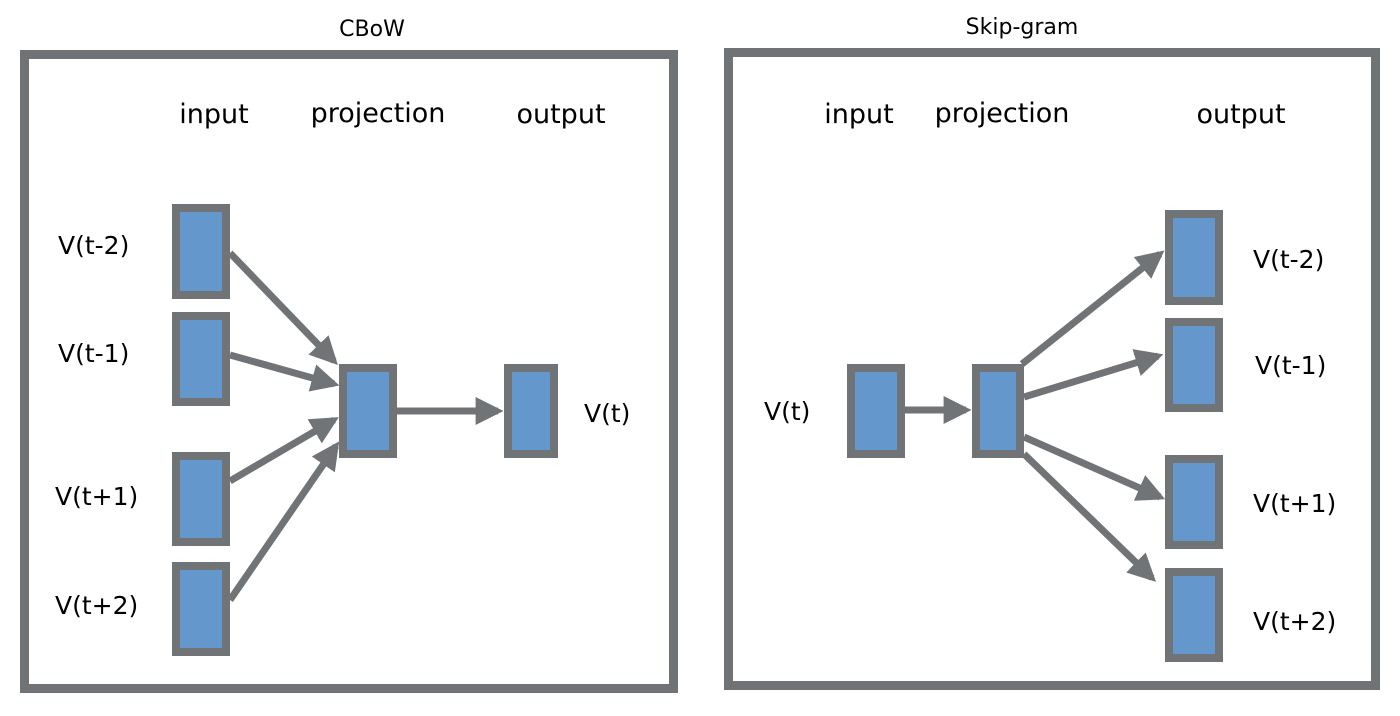 The height and width of the screenshot is (716, 1400). I want to click on skipgram-input-box, so click(876, 411).